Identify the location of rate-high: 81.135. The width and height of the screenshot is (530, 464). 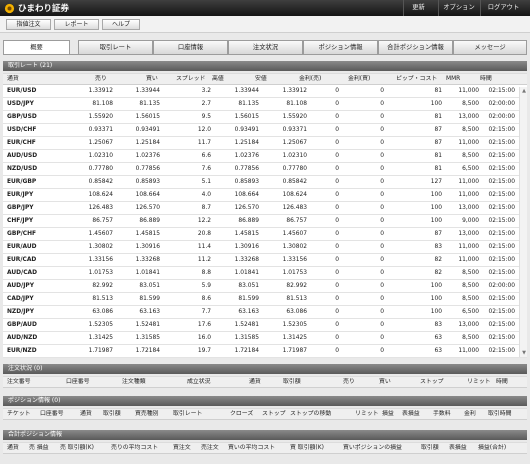
(248, 104).